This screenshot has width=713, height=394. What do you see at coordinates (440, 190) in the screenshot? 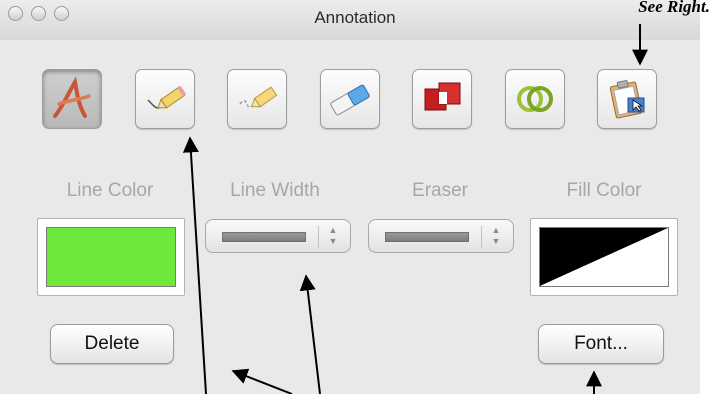
I see `eraser-label: Eraser` at bounding box center [440, 190].